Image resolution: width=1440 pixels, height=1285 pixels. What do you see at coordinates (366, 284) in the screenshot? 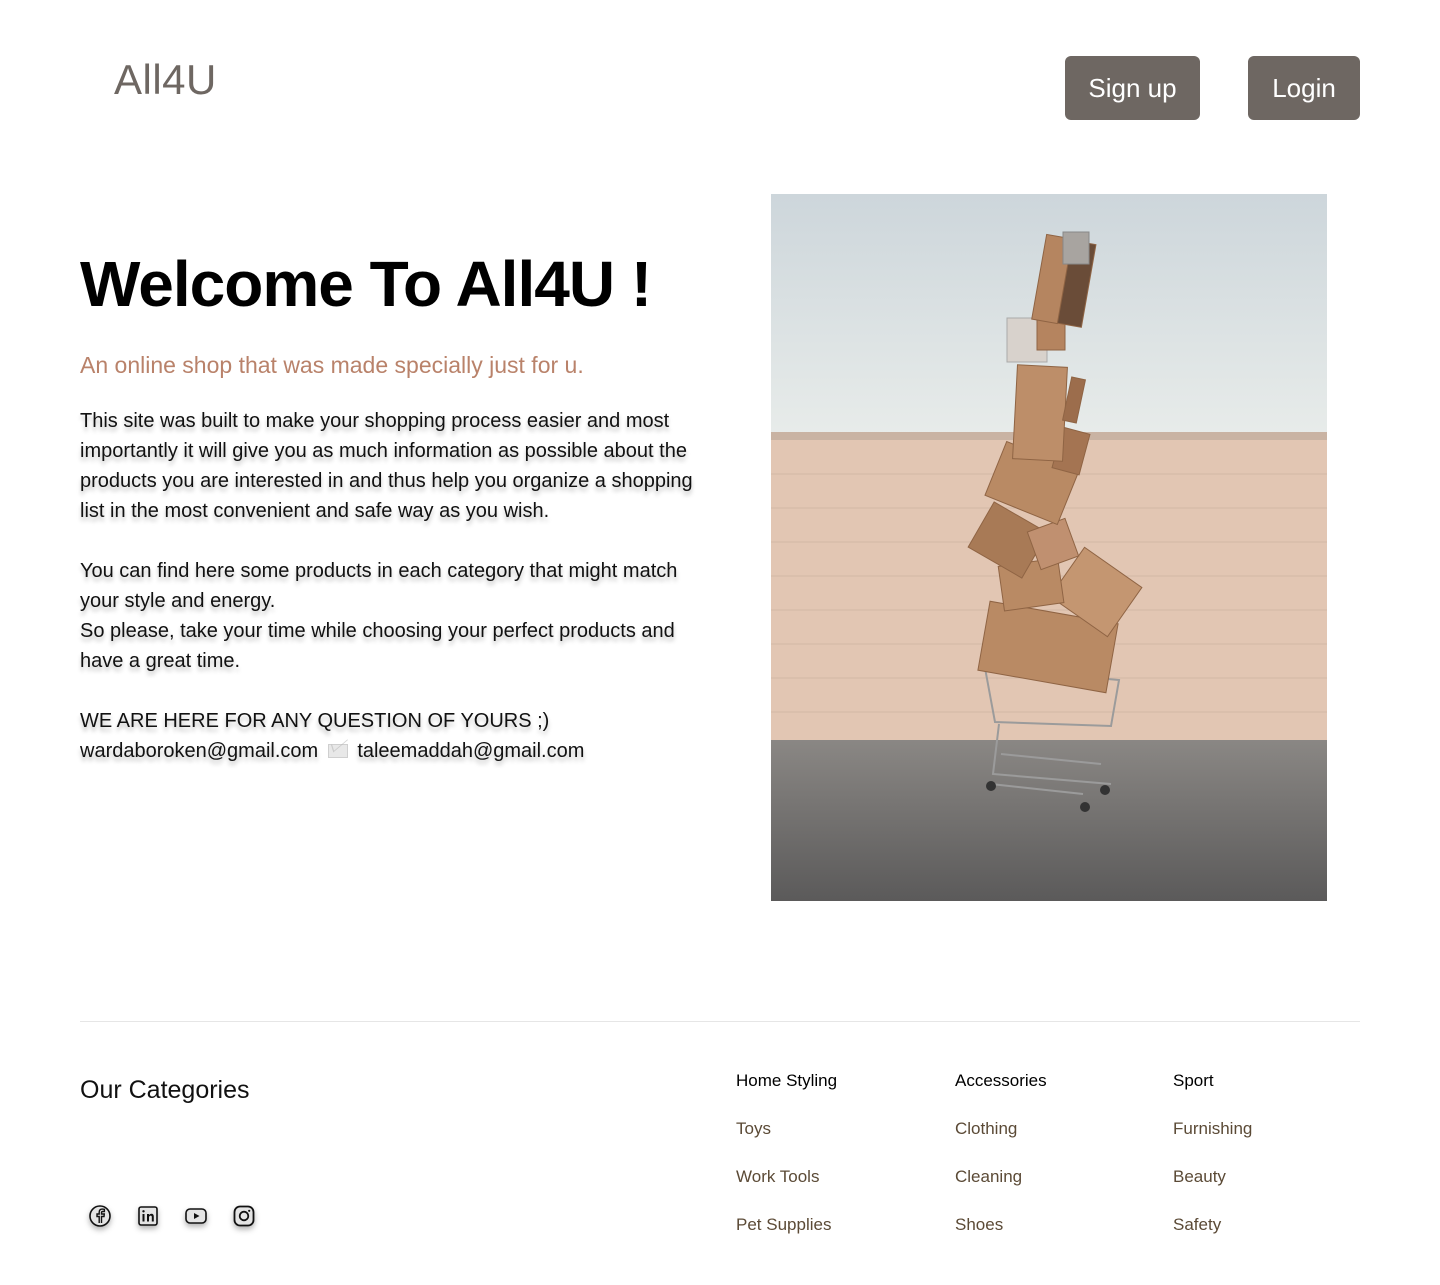
I see `page-title: Welcome To All4U !` at bounding box center [366, 284].